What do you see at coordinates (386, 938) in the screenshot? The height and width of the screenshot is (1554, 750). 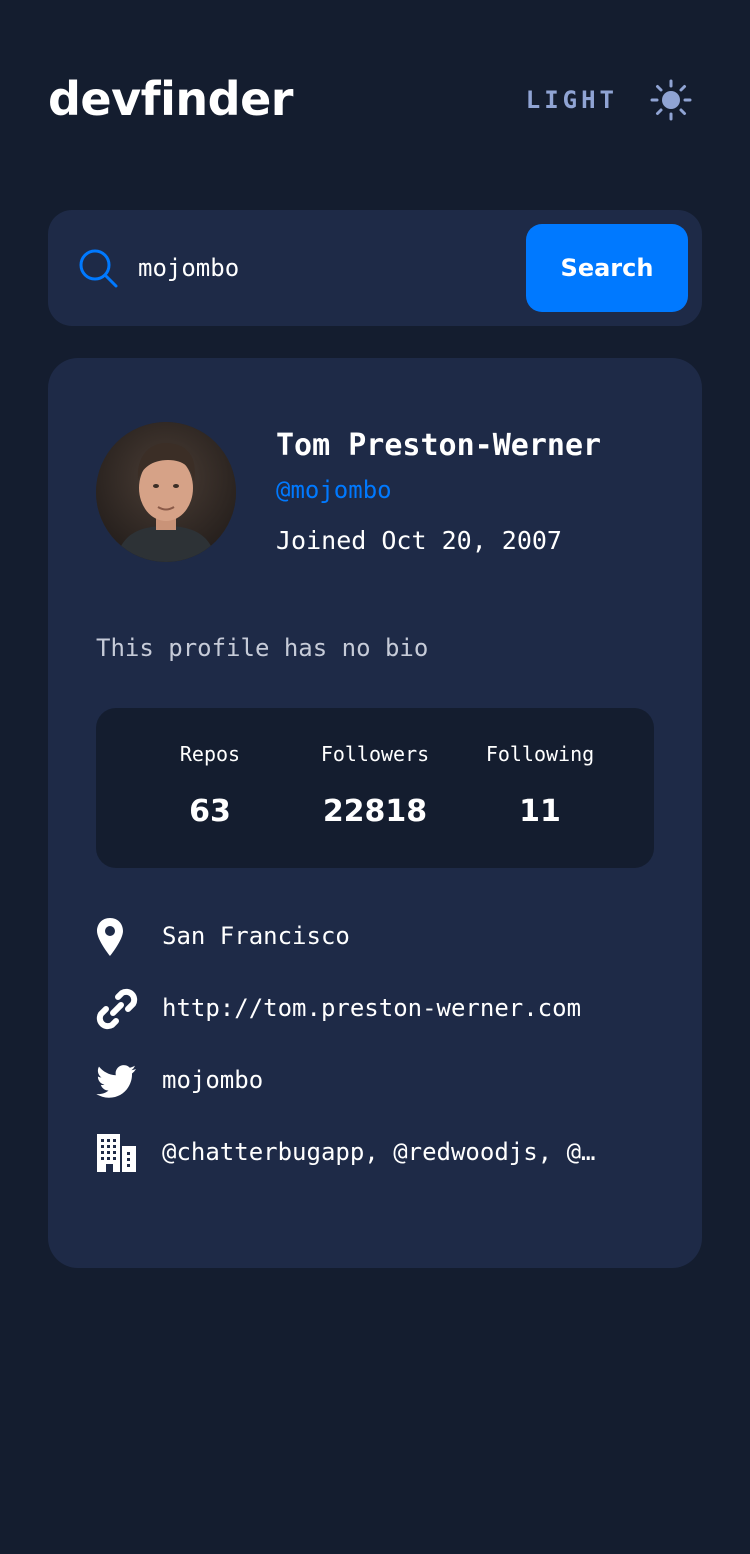 I see `location-row: San Francisco` at bounding box center [386, 938].